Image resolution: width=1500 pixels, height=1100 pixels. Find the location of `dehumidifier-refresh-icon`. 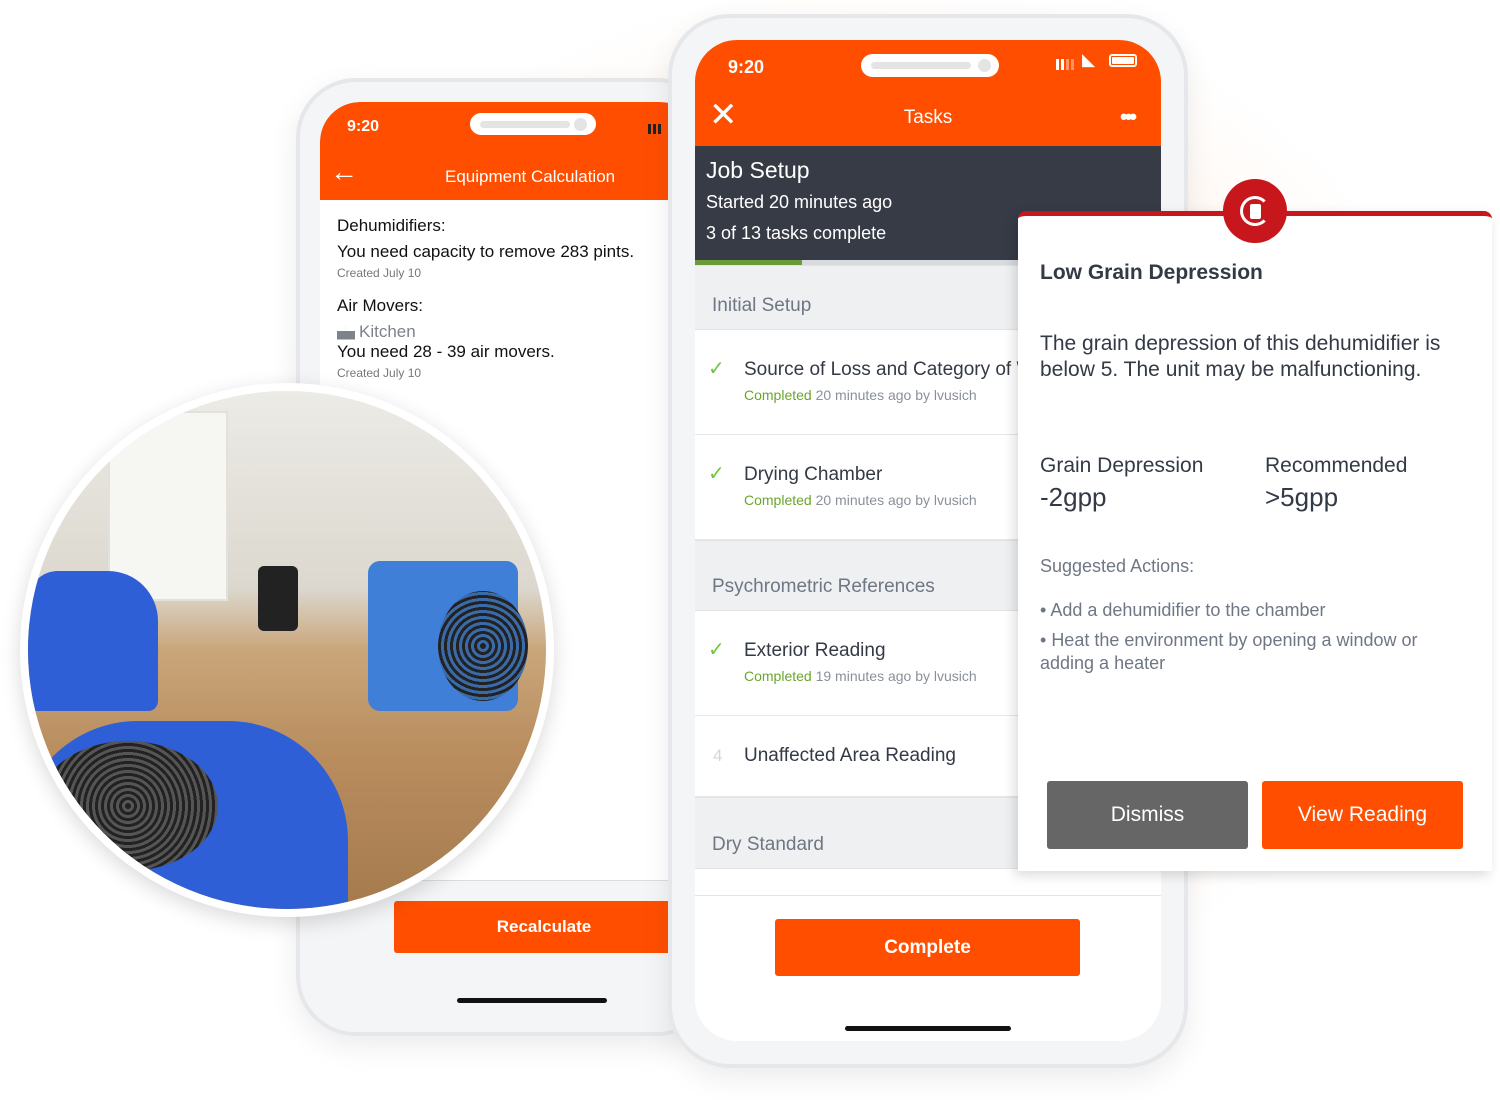

dehumidifier-refresh-icon is located at coordinates (1255, 211).